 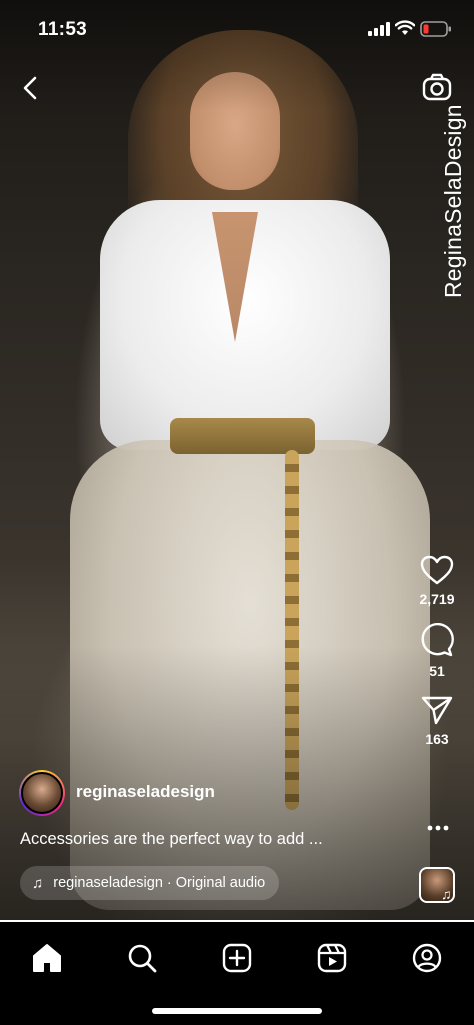 I want to click on nav-create, so click(x=237, y=958).